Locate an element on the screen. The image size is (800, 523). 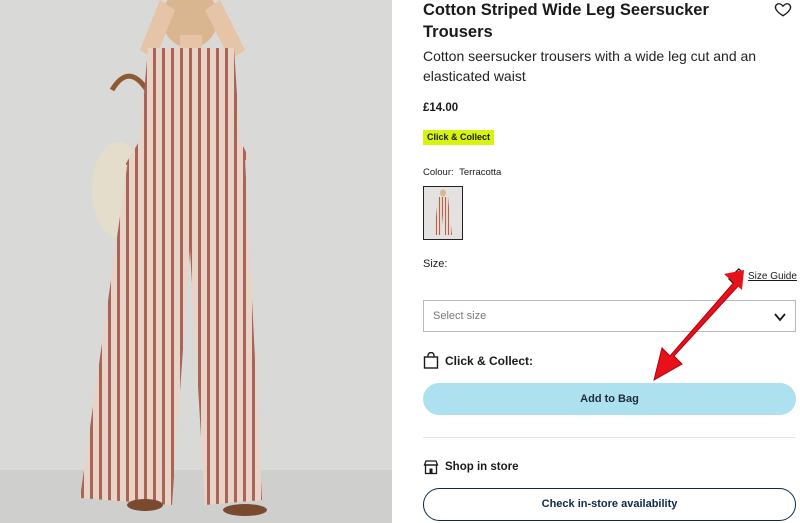
colour-label: Colour: is located at coordinates (438, 172).